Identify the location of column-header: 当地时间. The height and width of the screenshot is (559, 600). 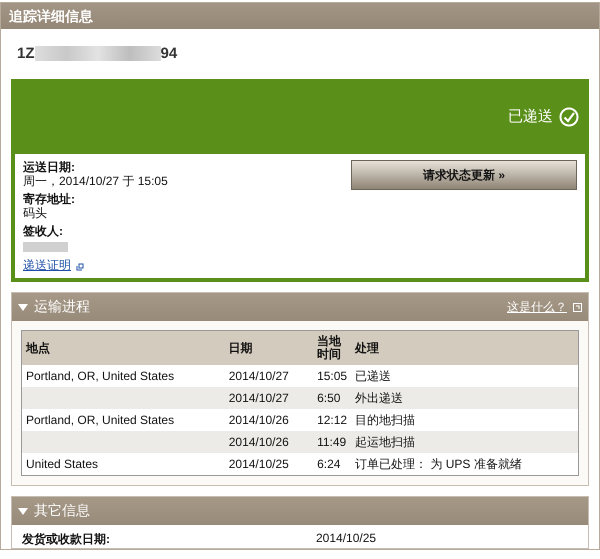
(332, 347).